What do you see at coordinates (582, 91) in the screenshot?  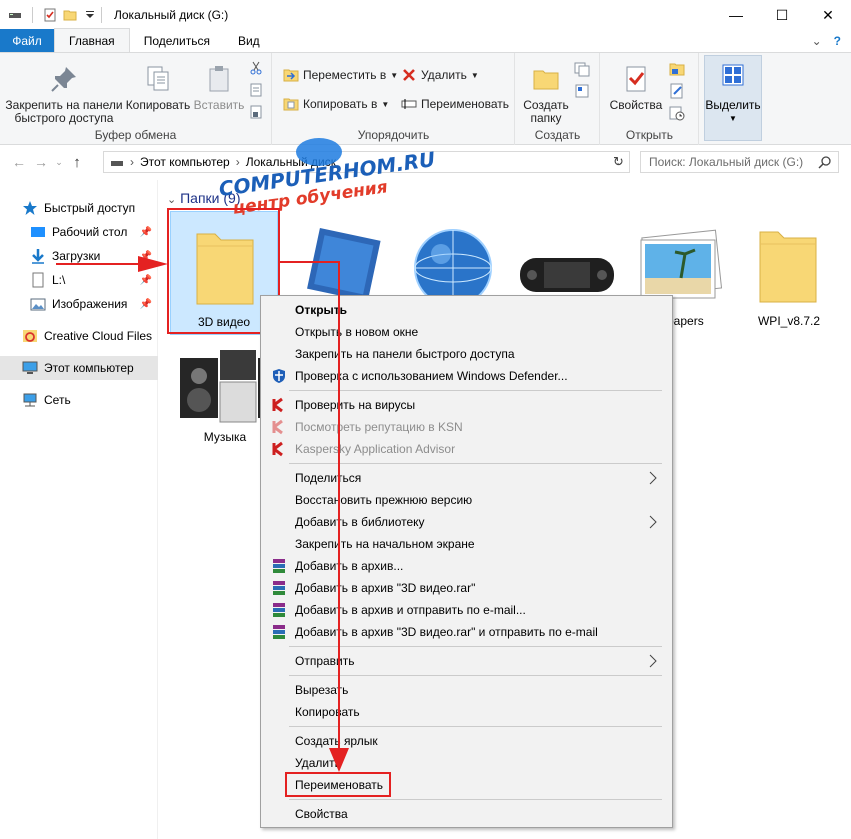 I see `easy-access-icon` at bounding box center [582, 91].